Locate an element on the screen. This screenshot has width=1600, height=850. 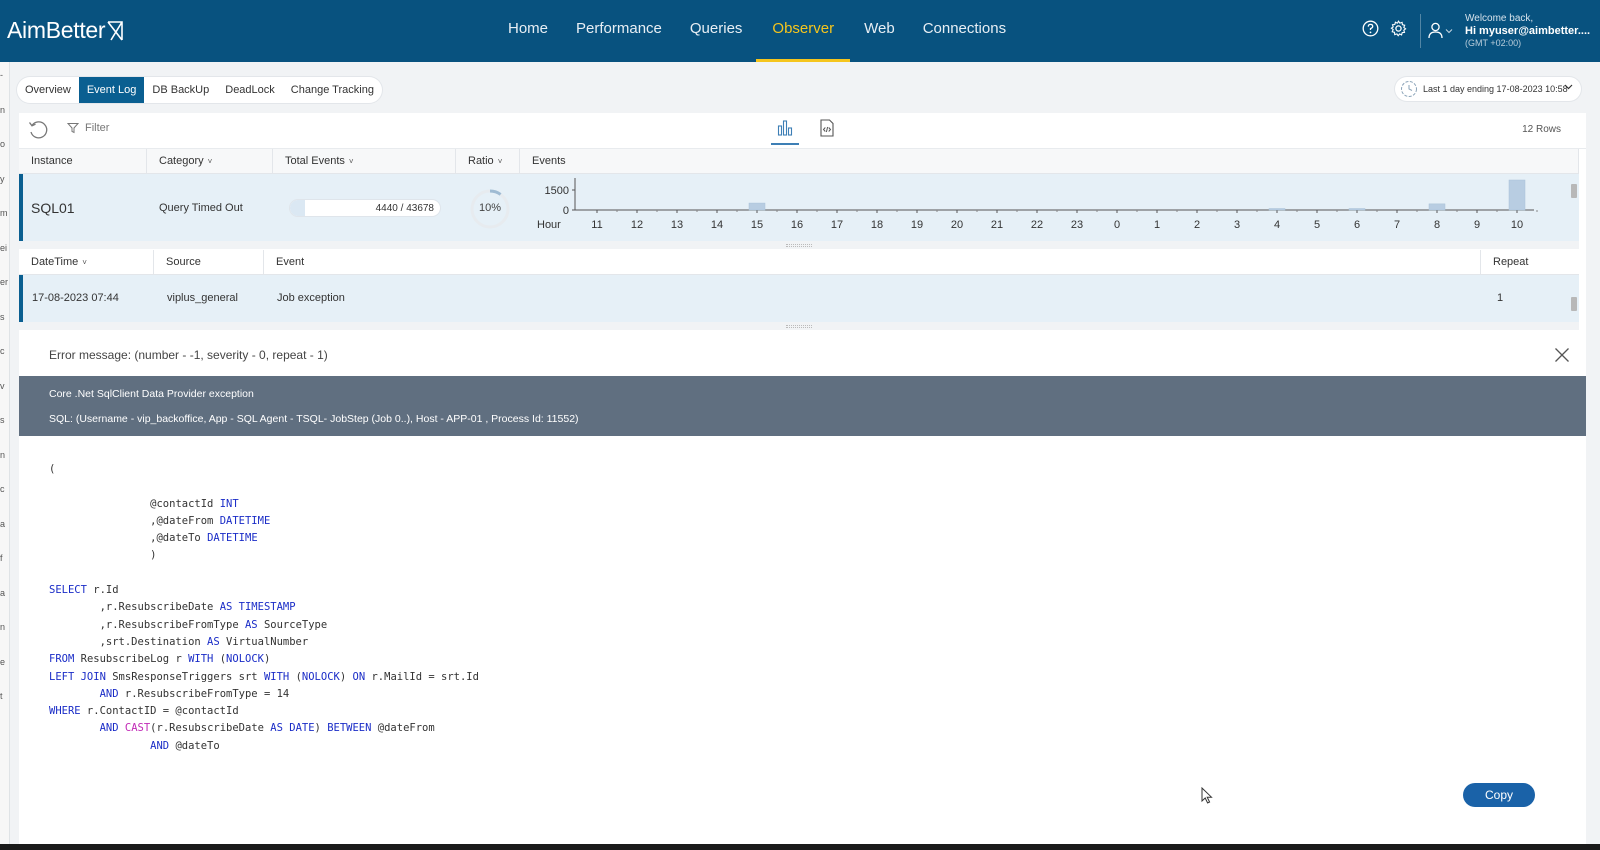
column-header-category: Category ˅ is located at coordinates (210, 161).